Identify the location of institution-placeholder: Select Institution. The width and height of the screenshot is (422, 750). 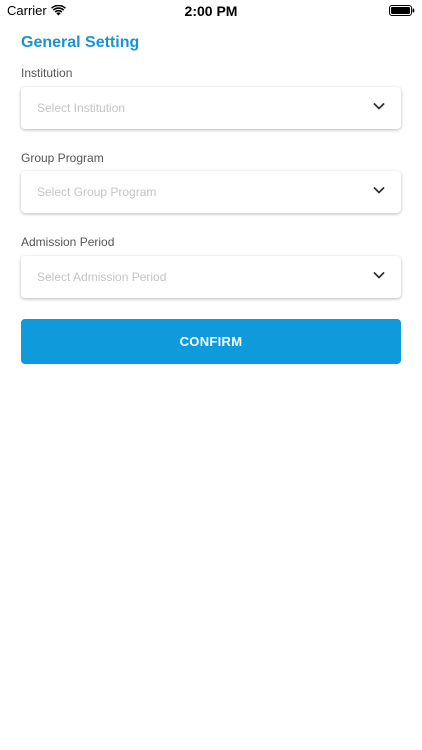
(81, 108).